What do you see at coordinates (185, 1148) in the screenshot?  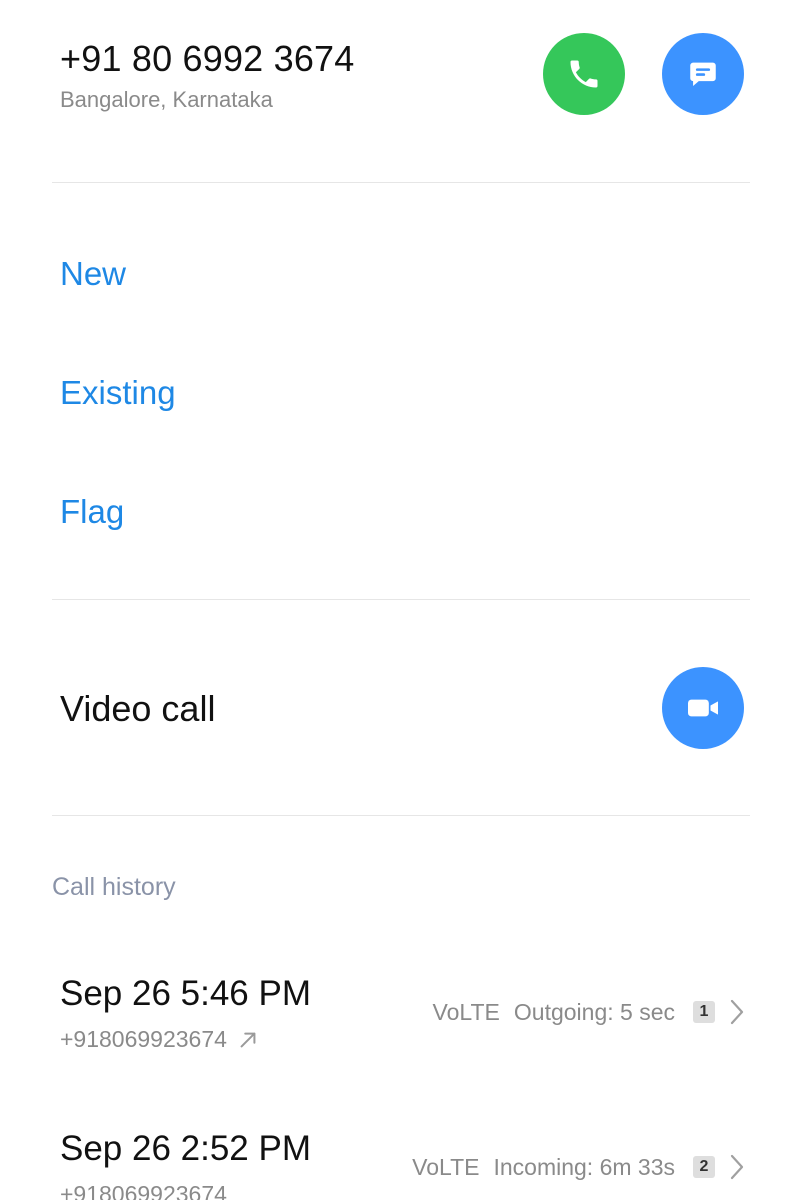 I see `call-date: Sep 26 2:52 PM` at bounding box center [185, 1148].